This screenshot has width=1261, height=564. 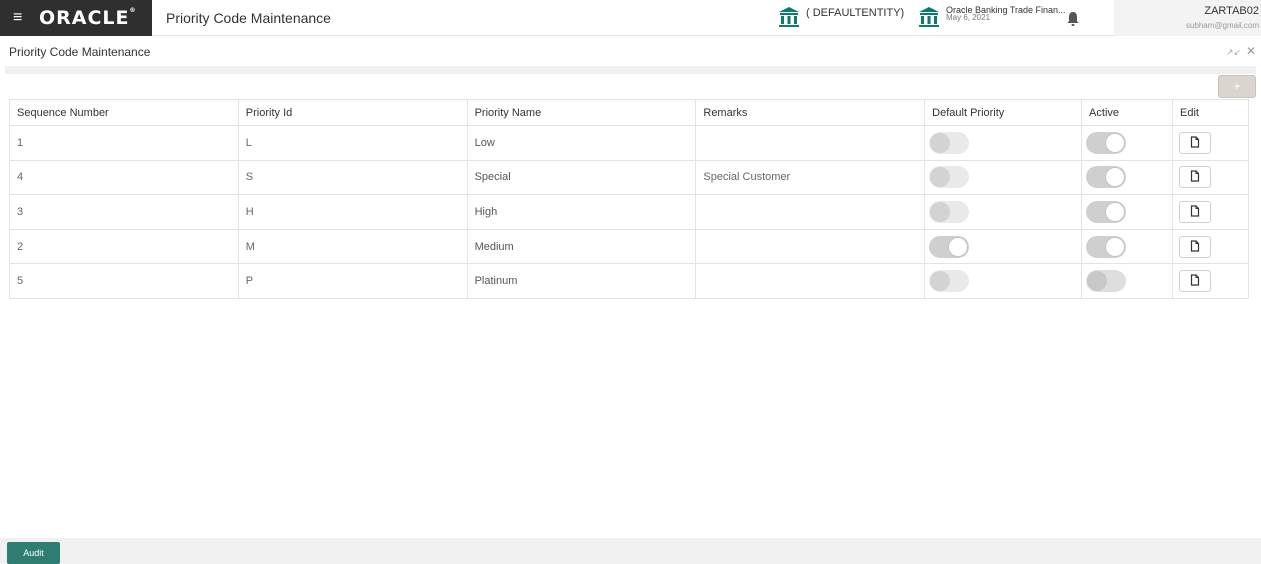 I want to click on cell-priority-id: M, so click(x=352, y=246).